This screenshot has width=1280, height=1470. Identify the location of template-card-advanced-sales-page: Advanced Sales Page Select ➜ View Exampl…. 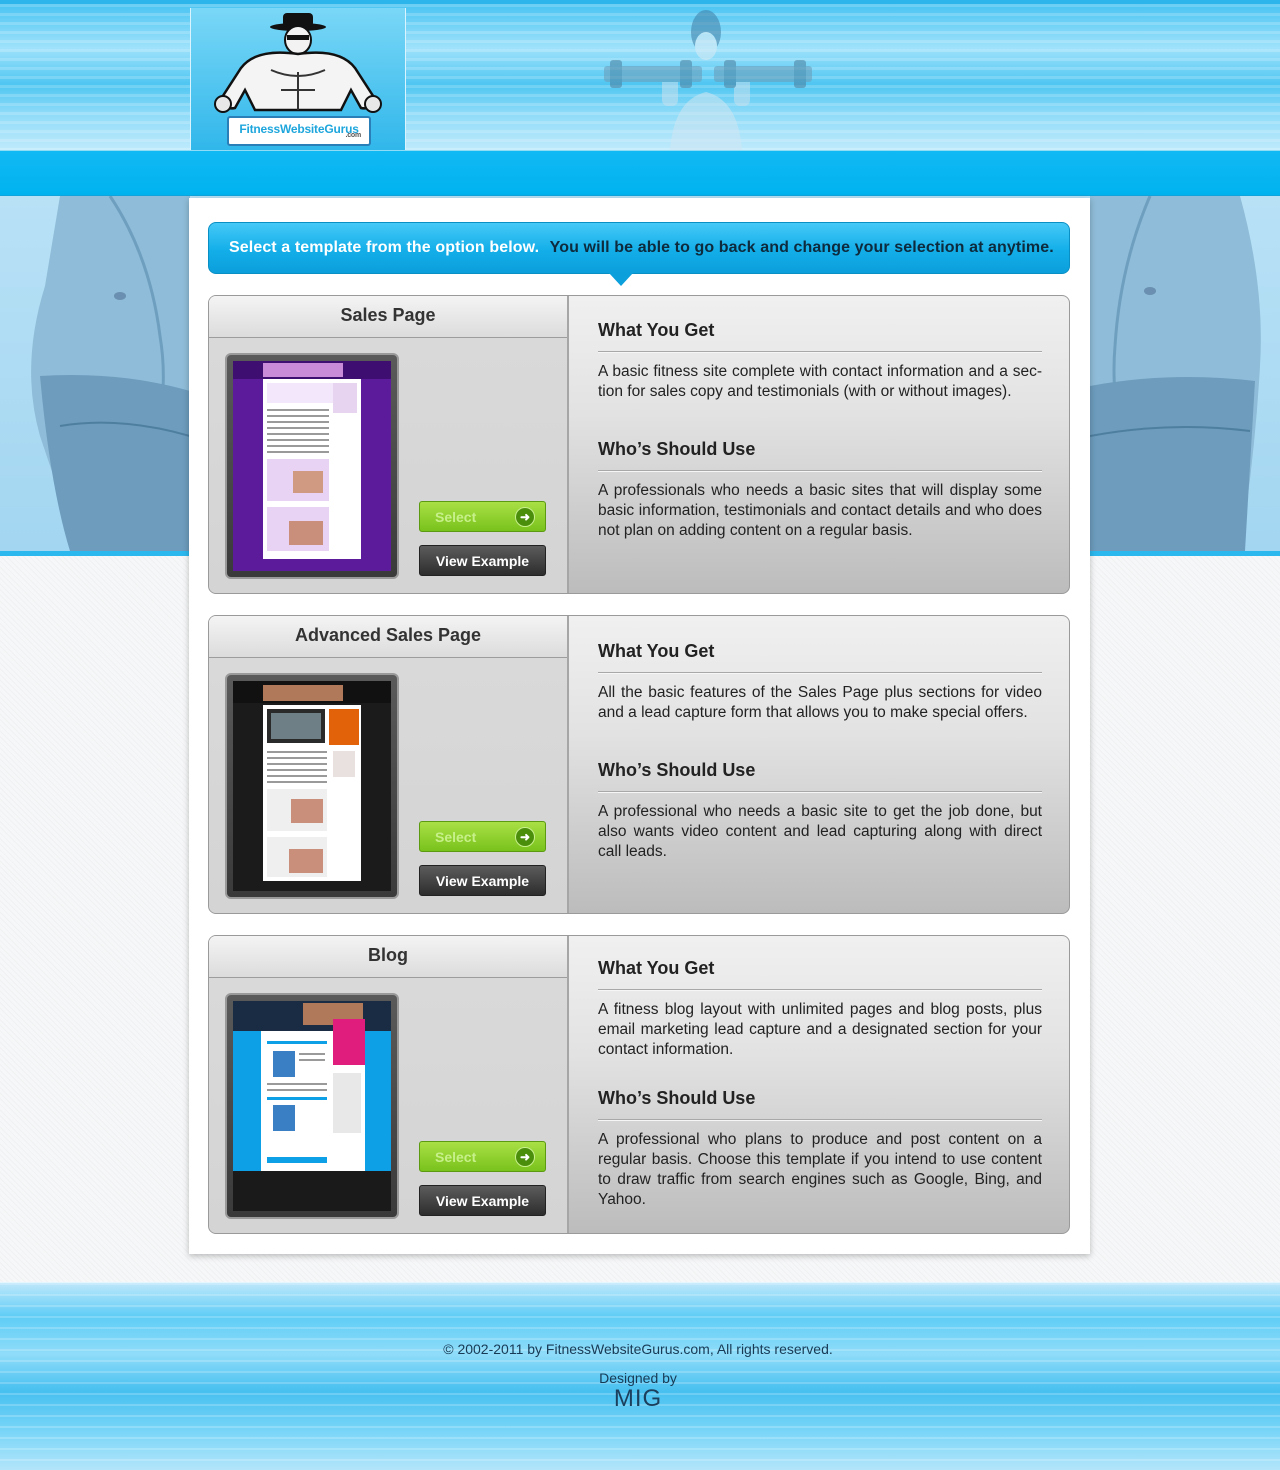
(639, 764).